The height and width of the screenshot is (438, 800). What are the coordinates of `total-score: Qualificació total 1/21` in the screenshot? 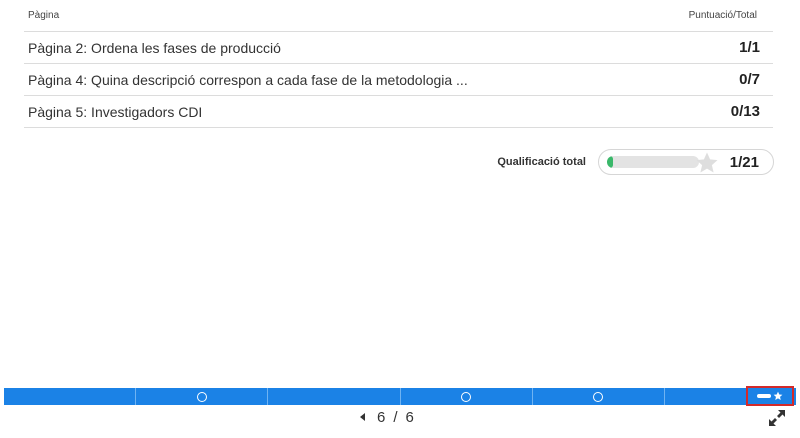 It's located at (635, 162).